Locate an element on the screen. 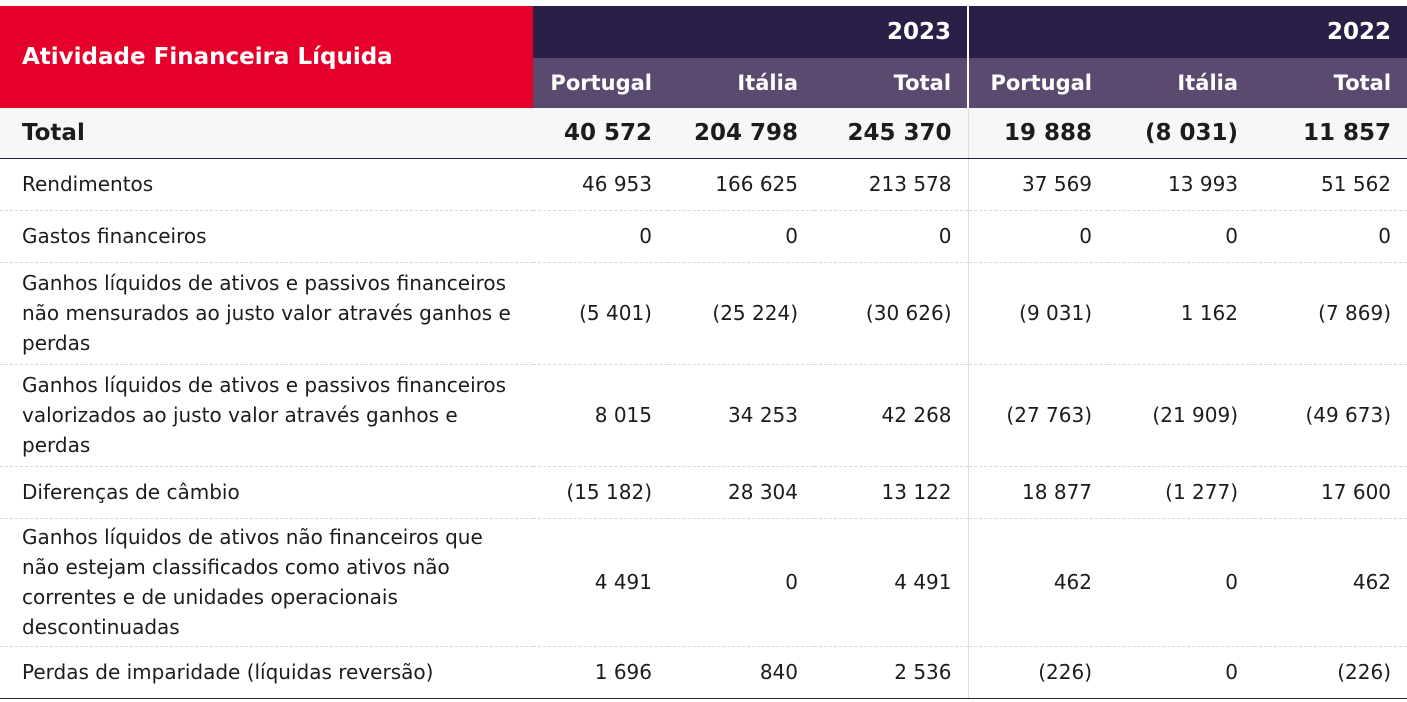 The image size is (1407, 702). cell-value: (25 224) is located at coordinates (741, 313).